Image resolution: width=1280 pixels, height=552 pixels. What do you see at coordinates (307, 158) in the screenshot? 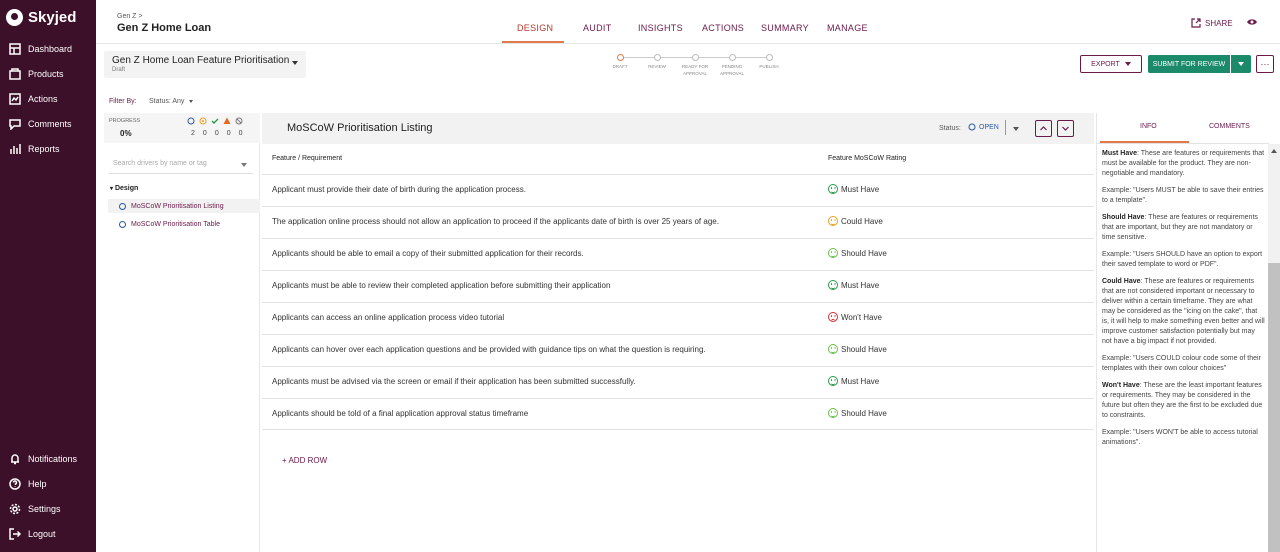
I see `column-header-feature: Feature / Requirement` at bounding box center [307, 158].